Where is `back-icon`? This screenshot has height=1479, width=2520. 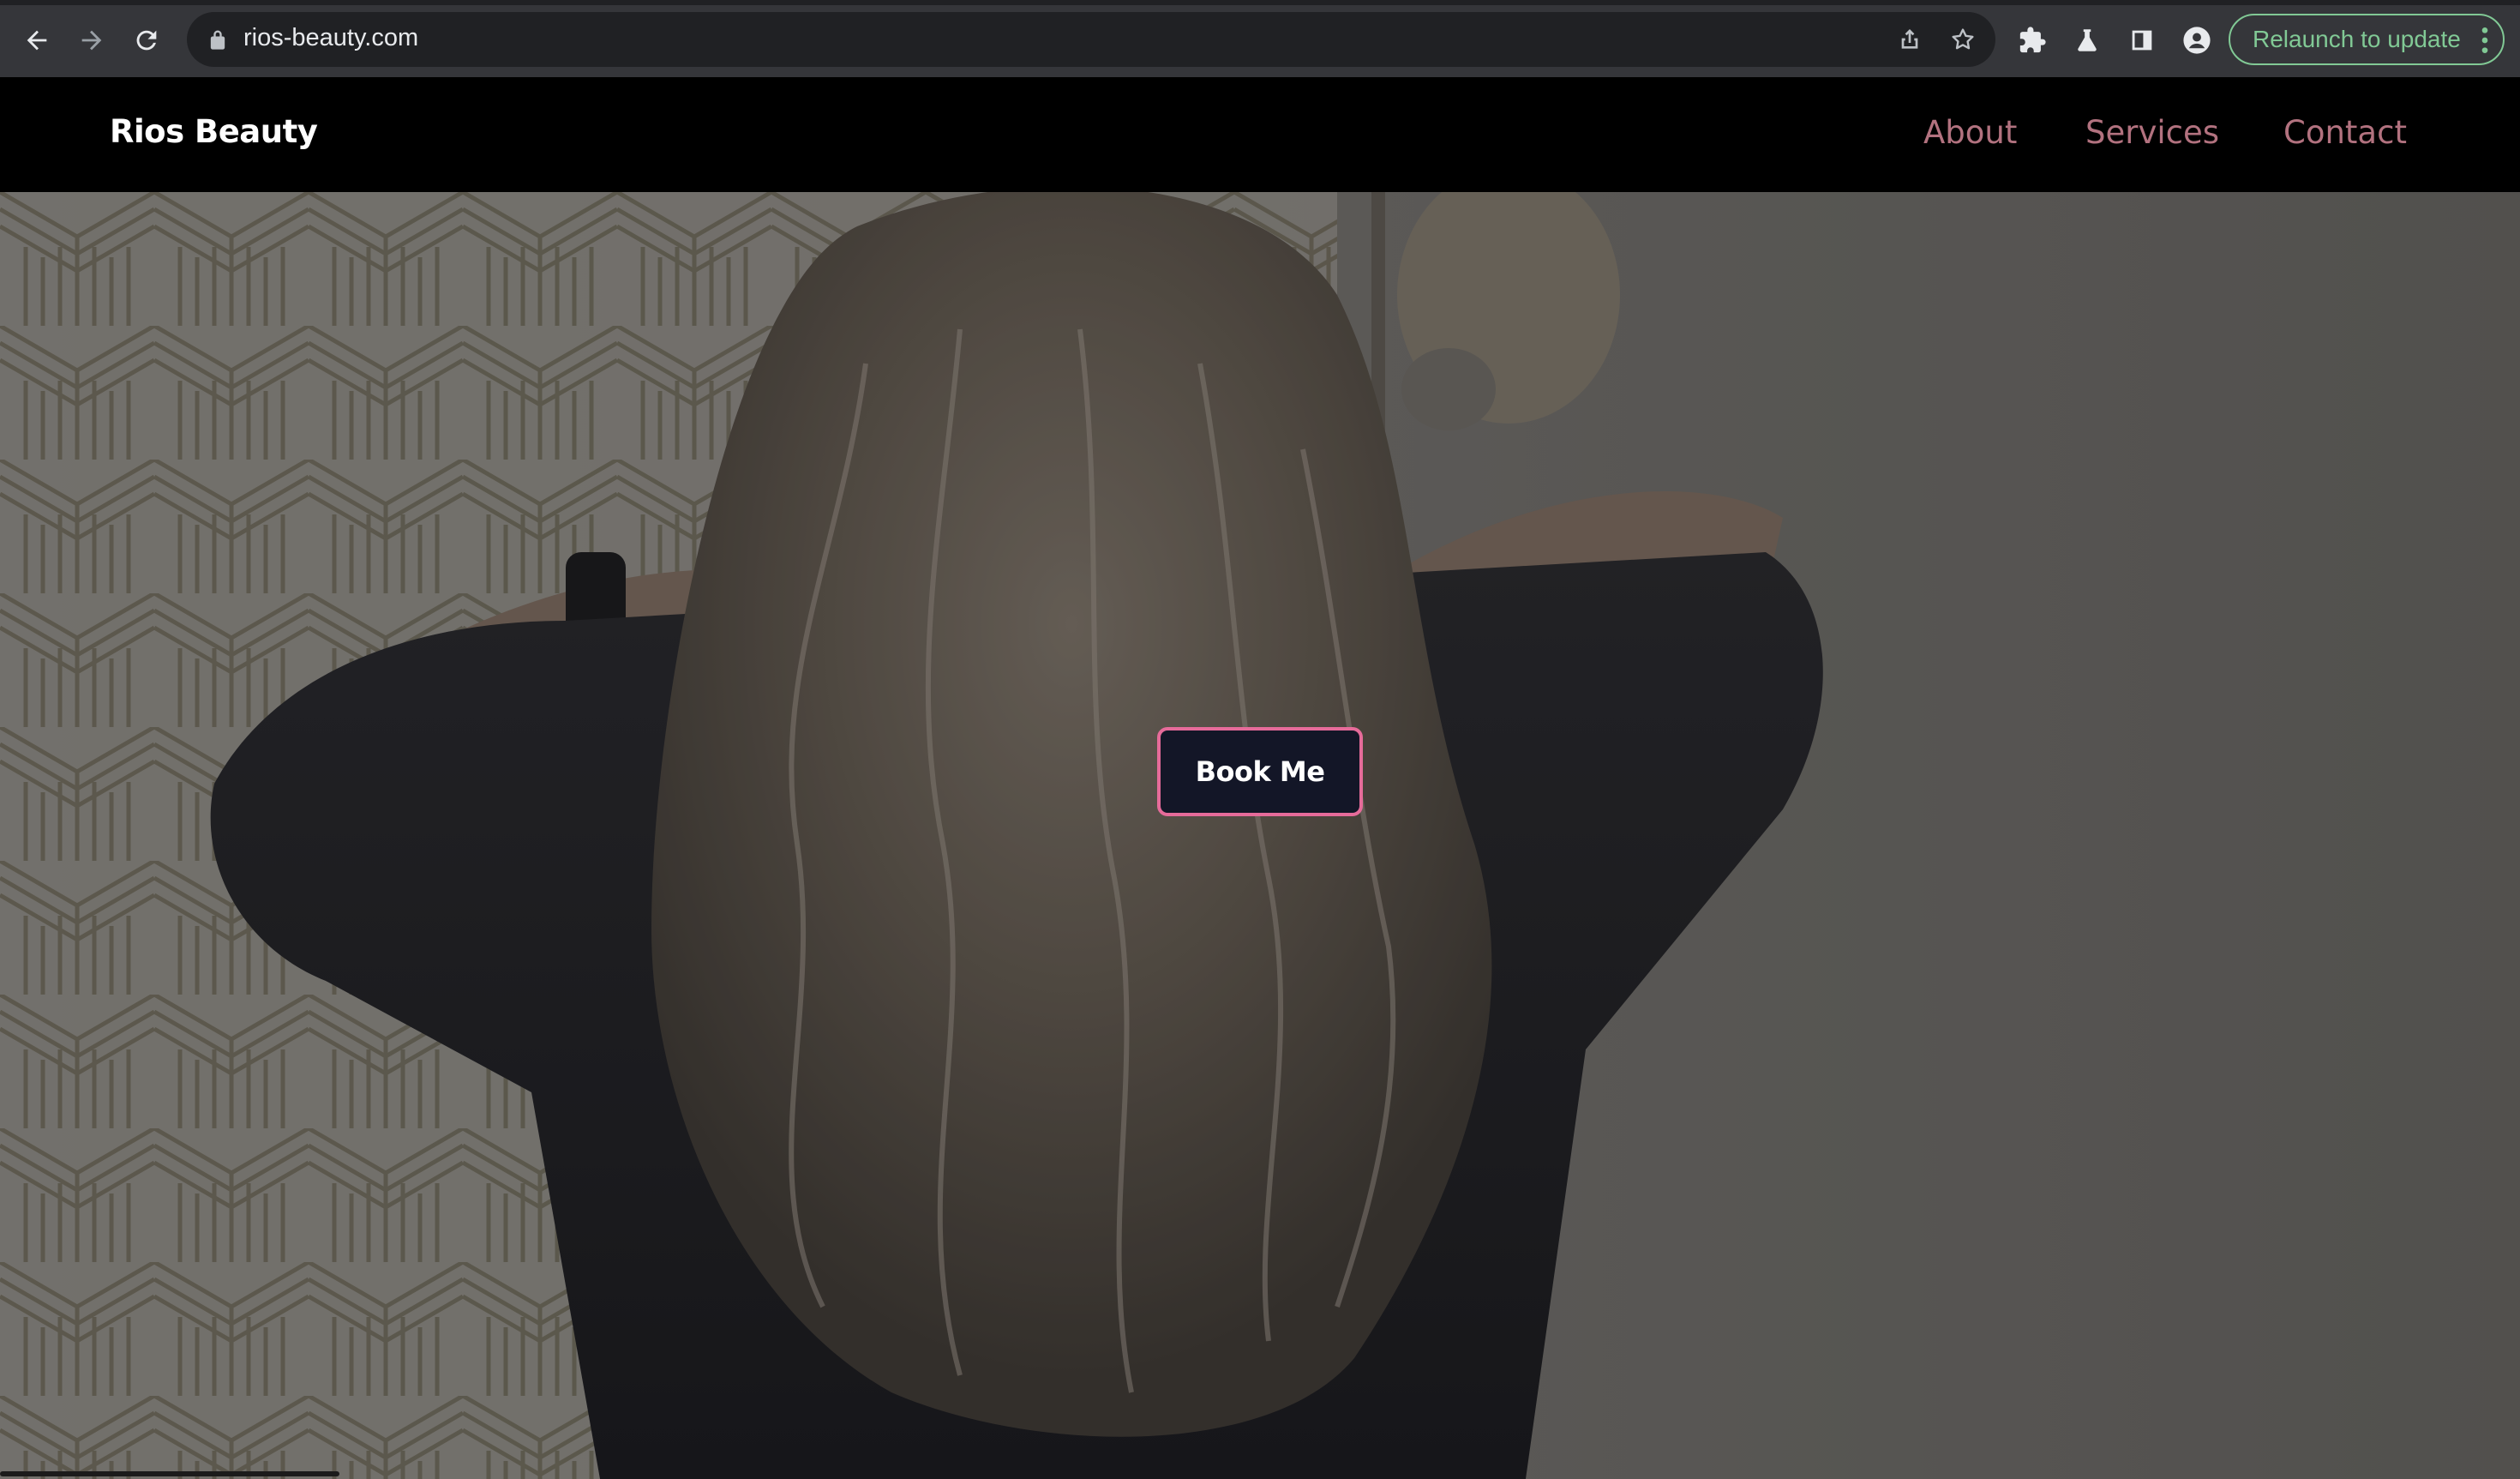
back-icon is located at coordinates (37, 40).